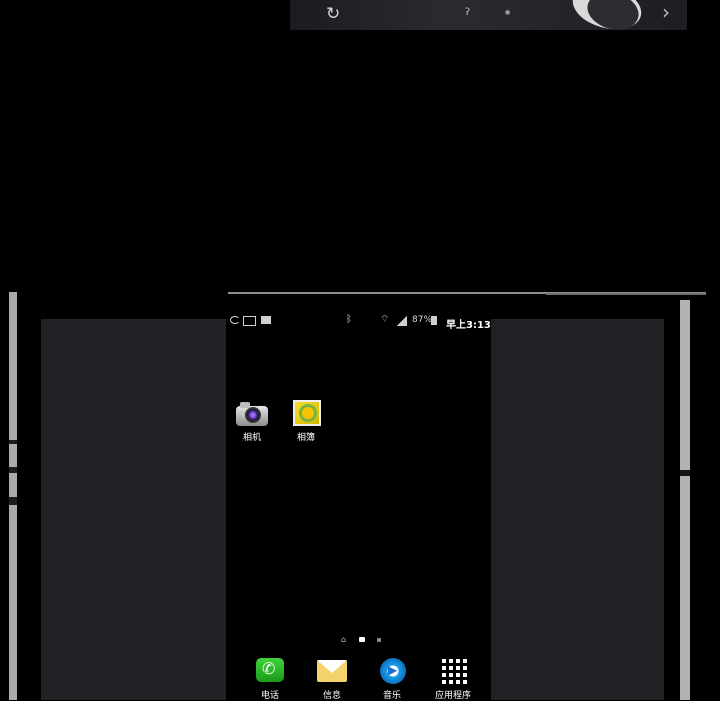 The width and height of the screenshot is (720, 701). Describe the element at coordinates (613, 15) in the screenshot. I see `swoosh-graphic-inner` at that location.